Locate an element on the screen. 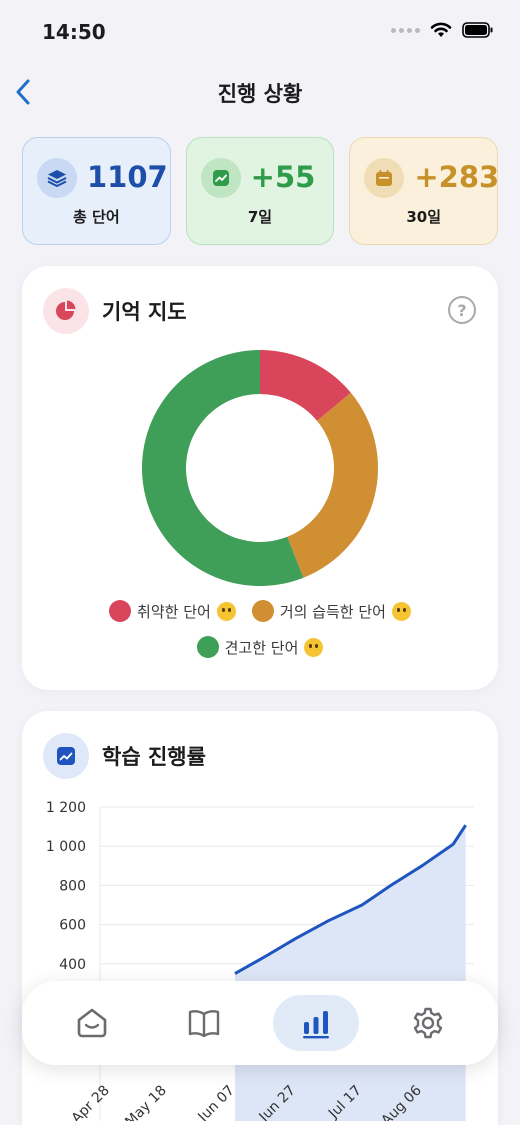 Image resolution: width=520 pixels, height=1125 pixels. legend-item-weak: 취약한 단어 is located at coordinates (172, 611).